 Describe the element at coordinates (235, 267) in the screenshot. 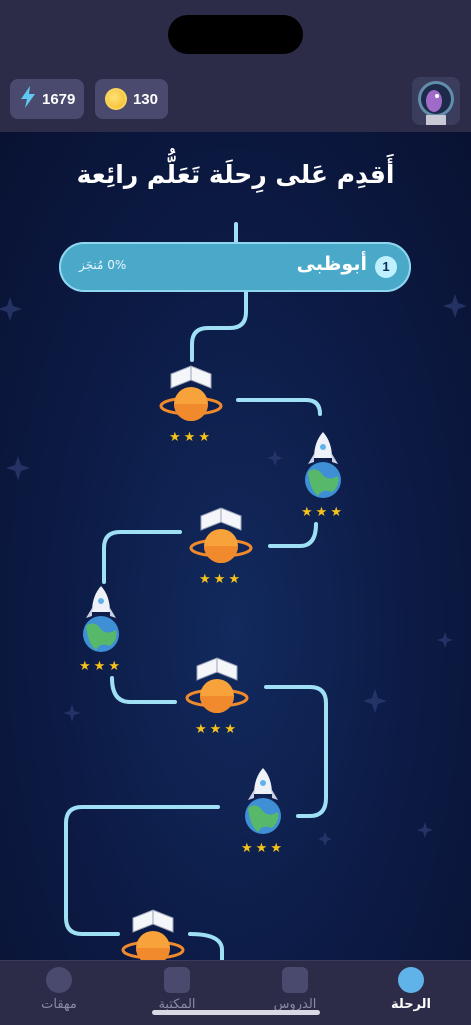

I see `unit-header: 1 أبوظبى 0% مُنجَز` at that location.